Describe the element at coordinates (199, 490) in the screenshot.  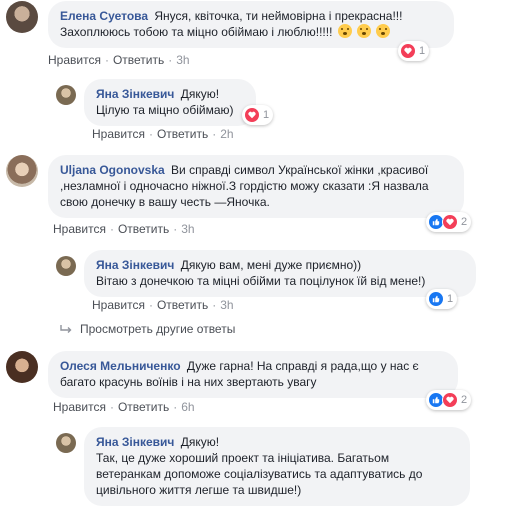
I see `comment-text: цивільного життя легше та швидше!)` at that location.